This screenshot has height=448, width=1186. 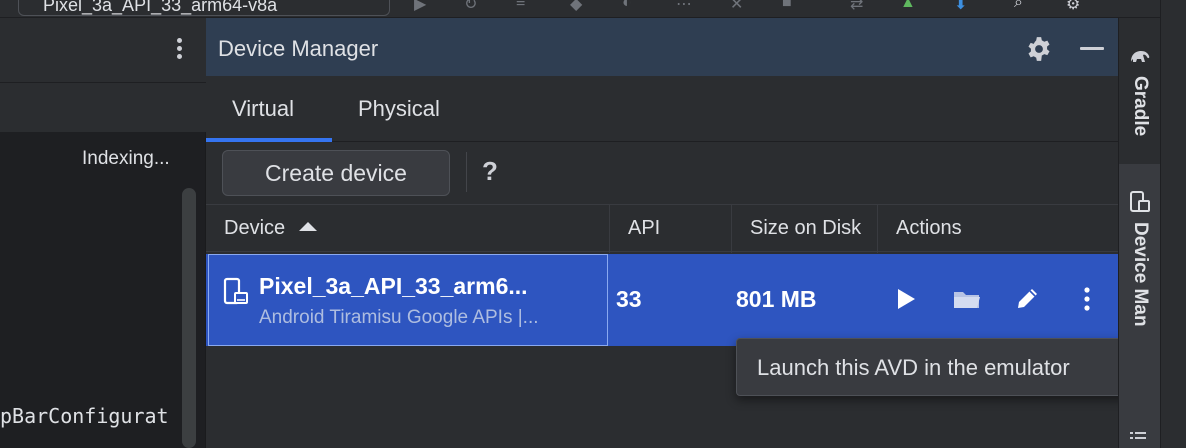 I want to click on table-header: Device API Size on Disk Actions, so click(x=662, y=228).